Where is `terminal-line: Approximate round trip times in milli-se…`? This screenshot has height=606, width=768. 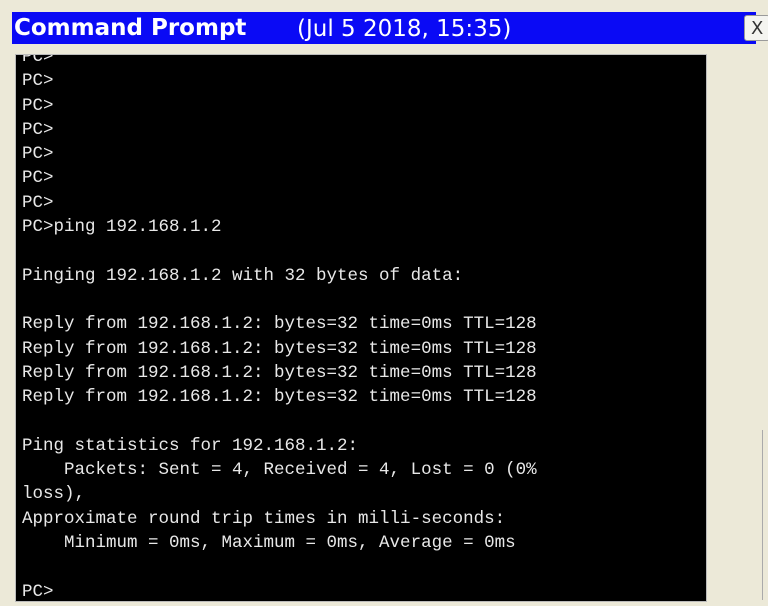
terminal-line: Approximate round trip times in milli-se… is located at coordinates (264, 518).